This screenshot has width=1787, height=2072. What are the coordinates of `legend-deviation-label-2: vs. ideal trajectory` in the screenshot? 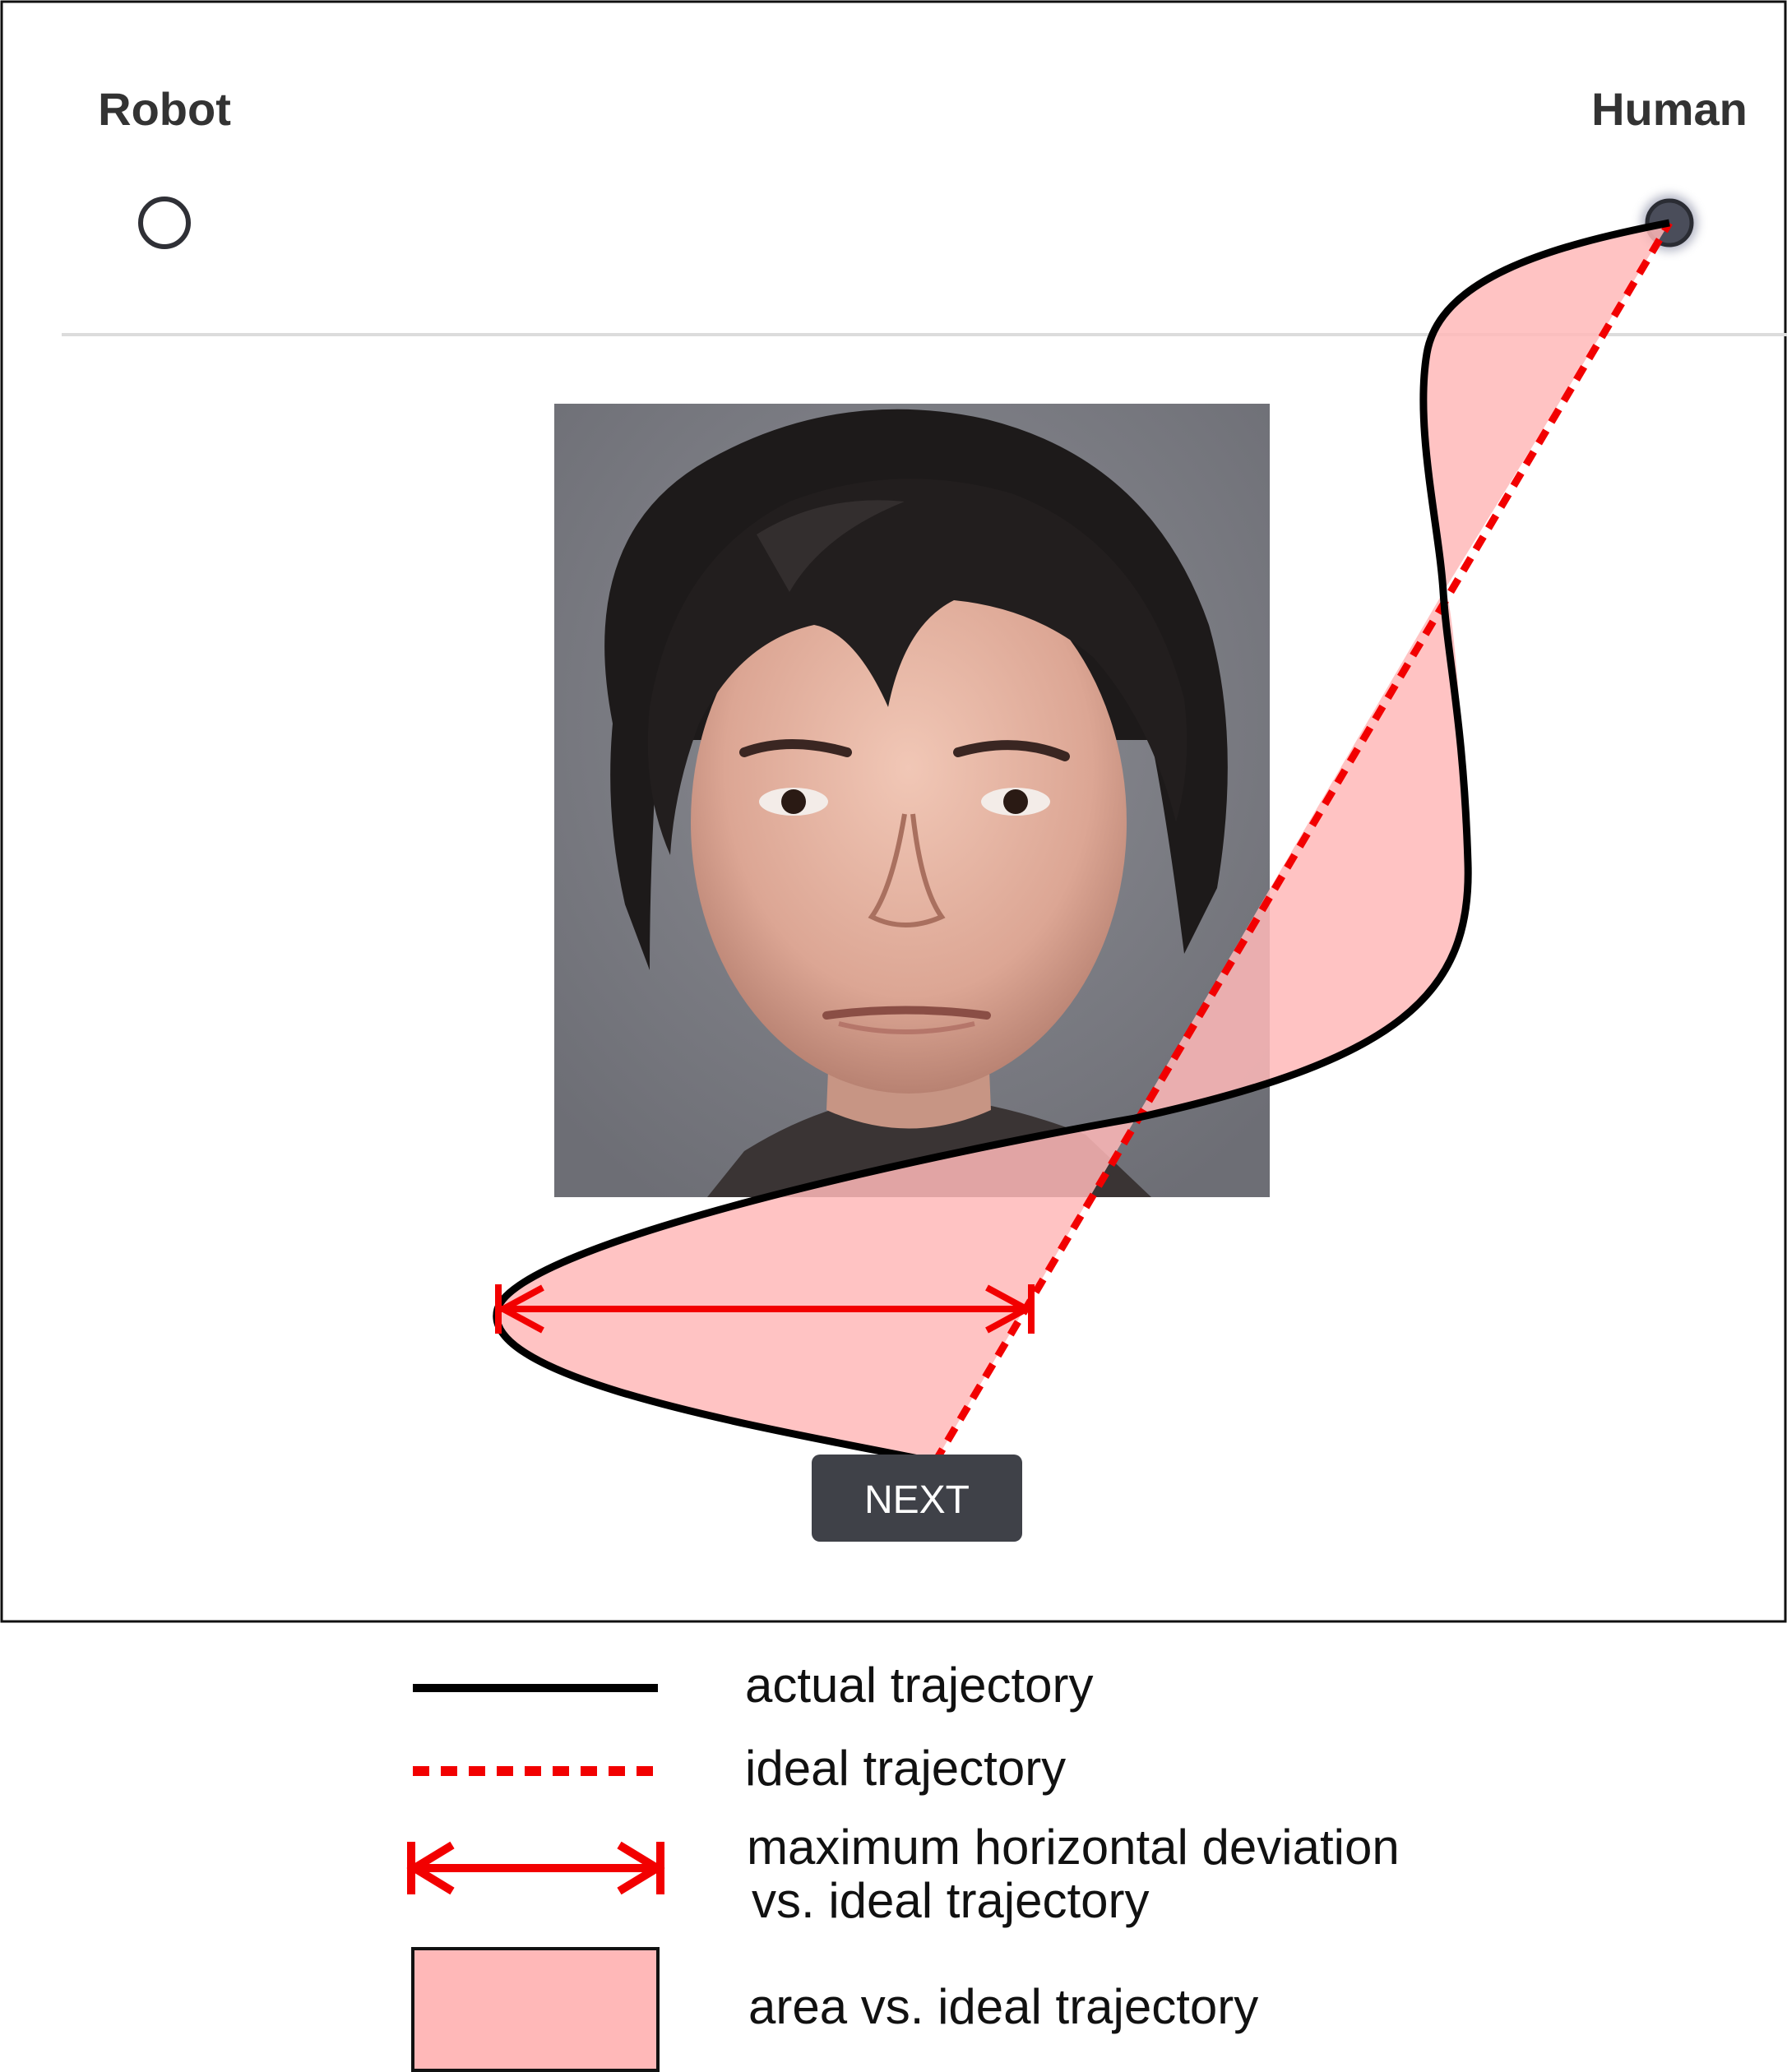 It's located at (951, 1900).